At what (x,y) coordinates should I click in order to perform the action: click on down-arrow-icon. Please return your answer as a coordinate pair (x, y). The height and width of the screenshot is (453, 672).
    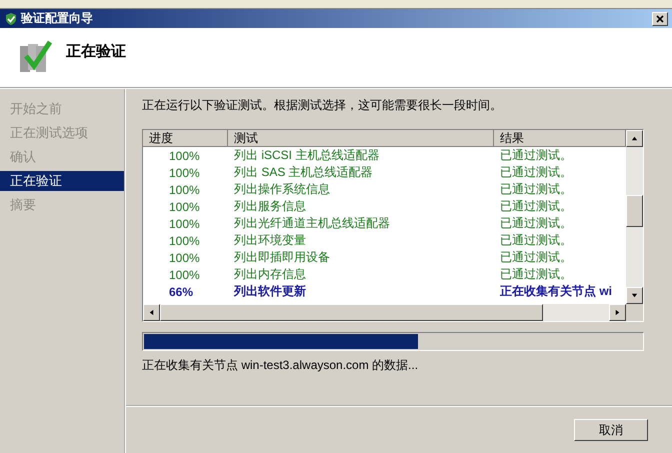
    Looking at the image, I should click on (634, 295).